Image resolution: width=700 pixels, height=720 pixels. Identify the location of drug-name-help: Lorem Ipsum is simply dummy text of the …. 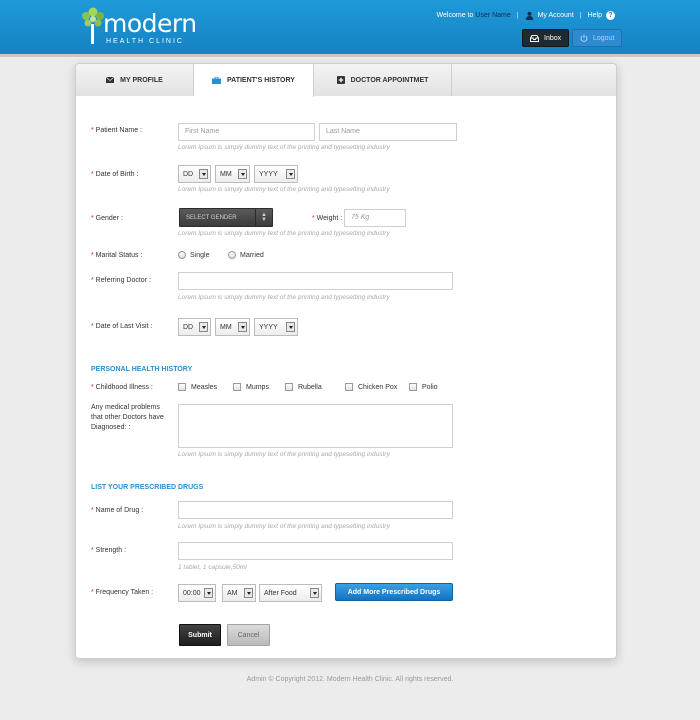
(284, 526).